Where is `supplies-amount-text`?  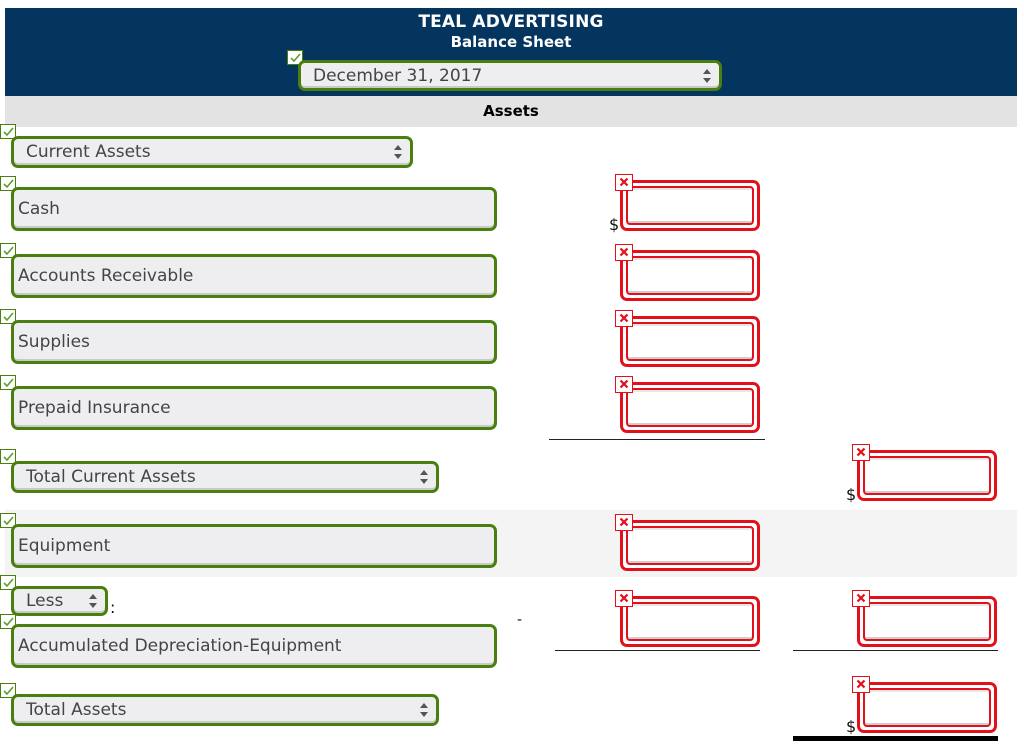
supplies-amount-text is located at coordinates (690, 341).